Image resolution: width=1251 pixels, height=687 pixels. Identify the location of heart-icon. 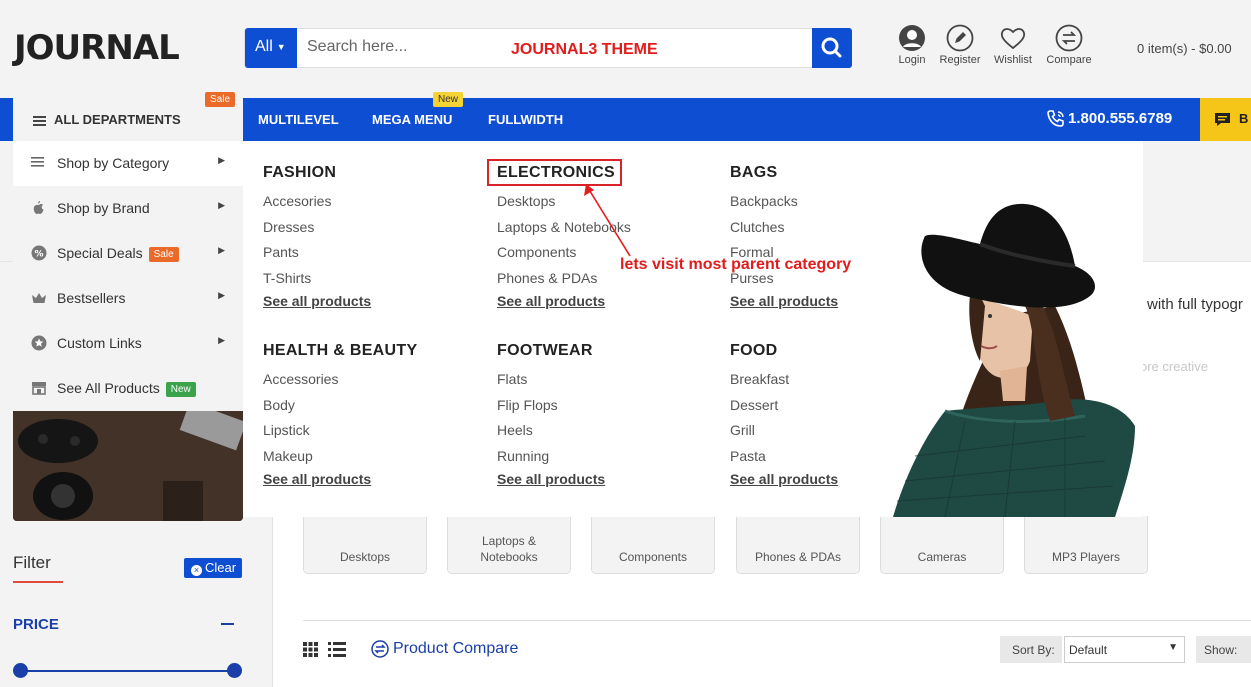
(1013, 39).